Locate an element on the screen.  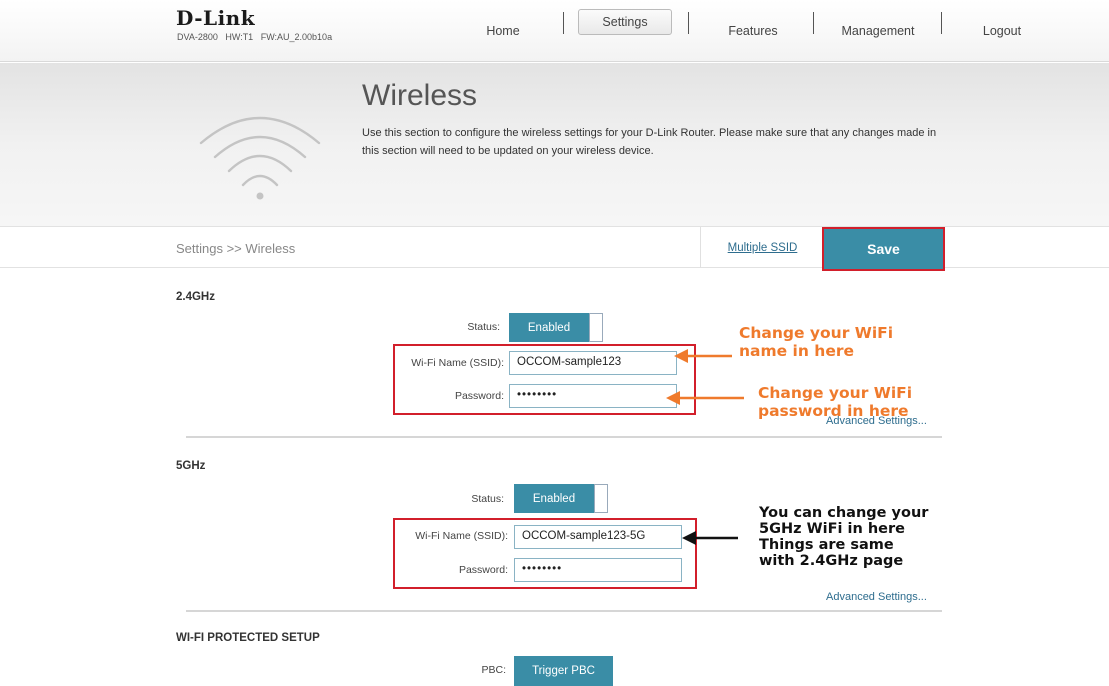
multiple-ssid-tab: Multiple SSID is located at coordinates (762, 247).